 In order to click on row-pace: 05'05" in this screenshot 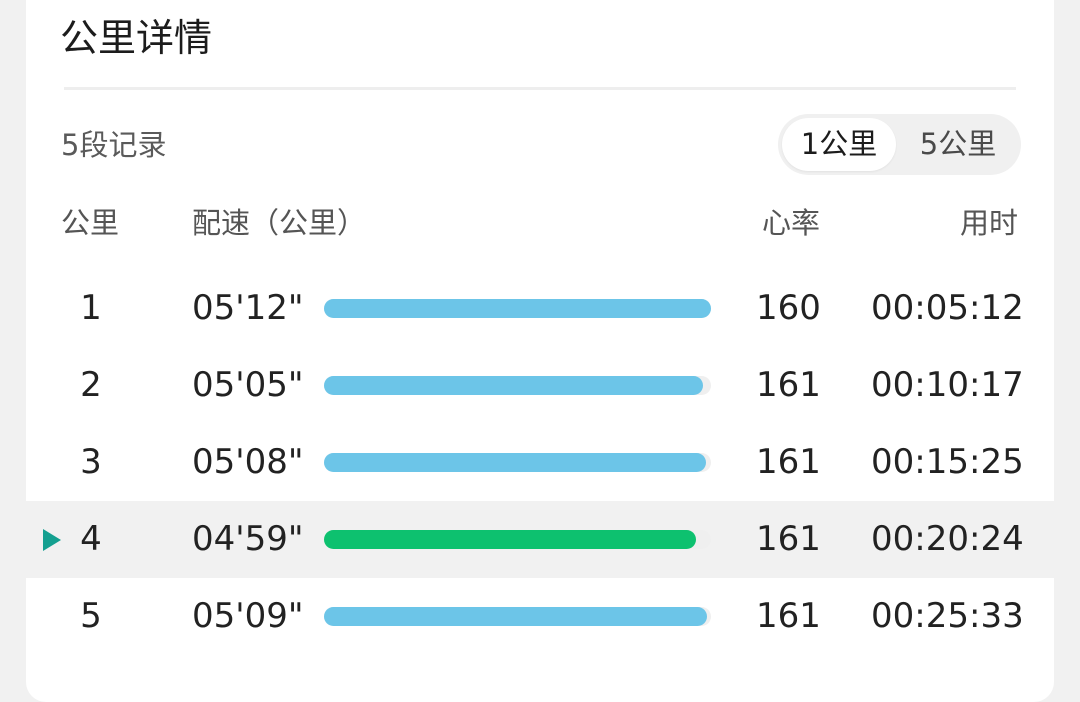, I will do `click(248, 385)`.